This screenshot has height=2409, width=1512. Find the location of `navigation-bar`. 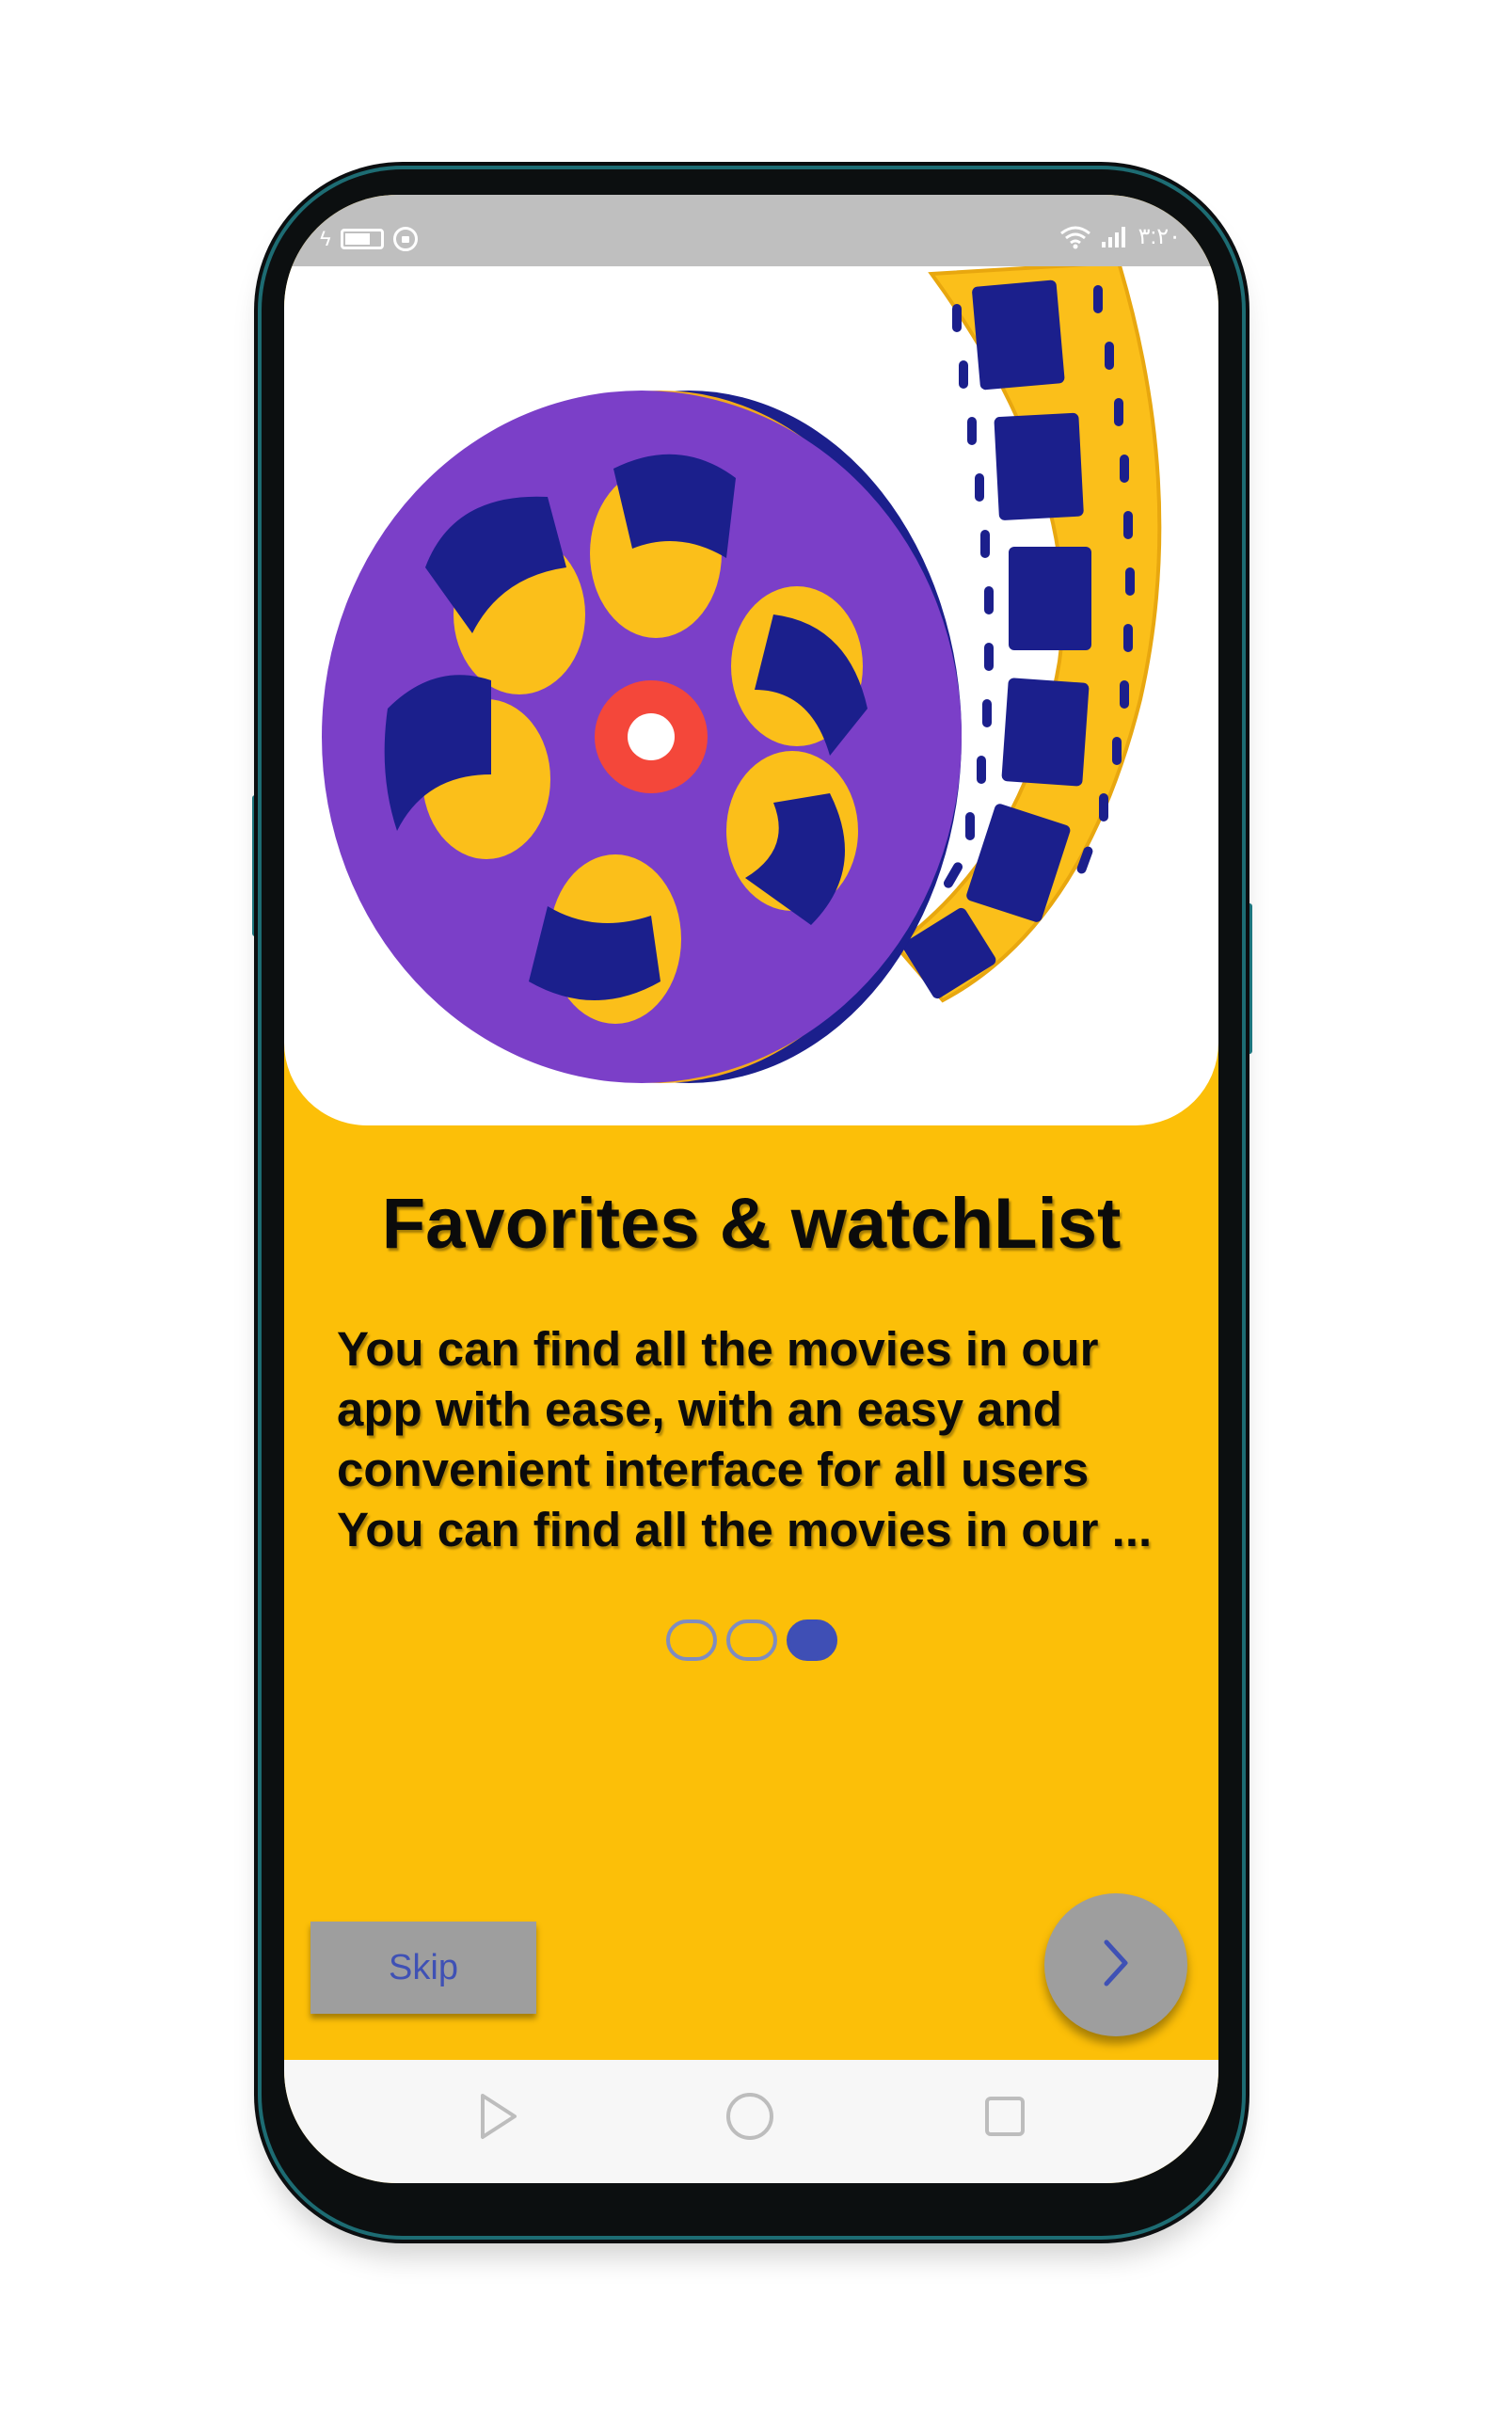

navigation-bar is located at coordinates (751, 2121).